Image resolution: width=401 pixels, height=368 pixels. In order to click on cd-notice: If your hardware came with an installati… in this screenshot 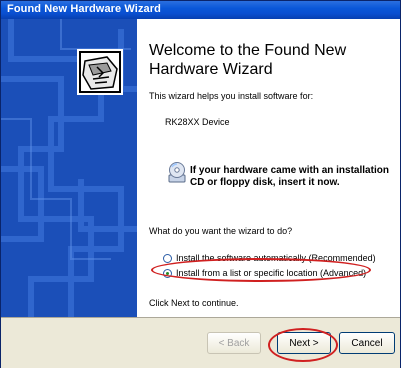, I will do `click(289, 176)`.